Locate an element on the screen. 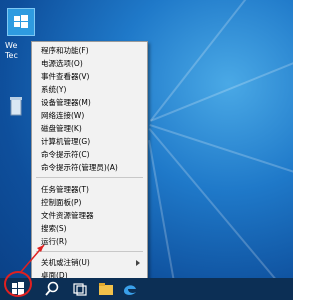 Image resolution: width=320 pixels, height=300 pixels. annotation-arrow is located at coordinates (32, 259).